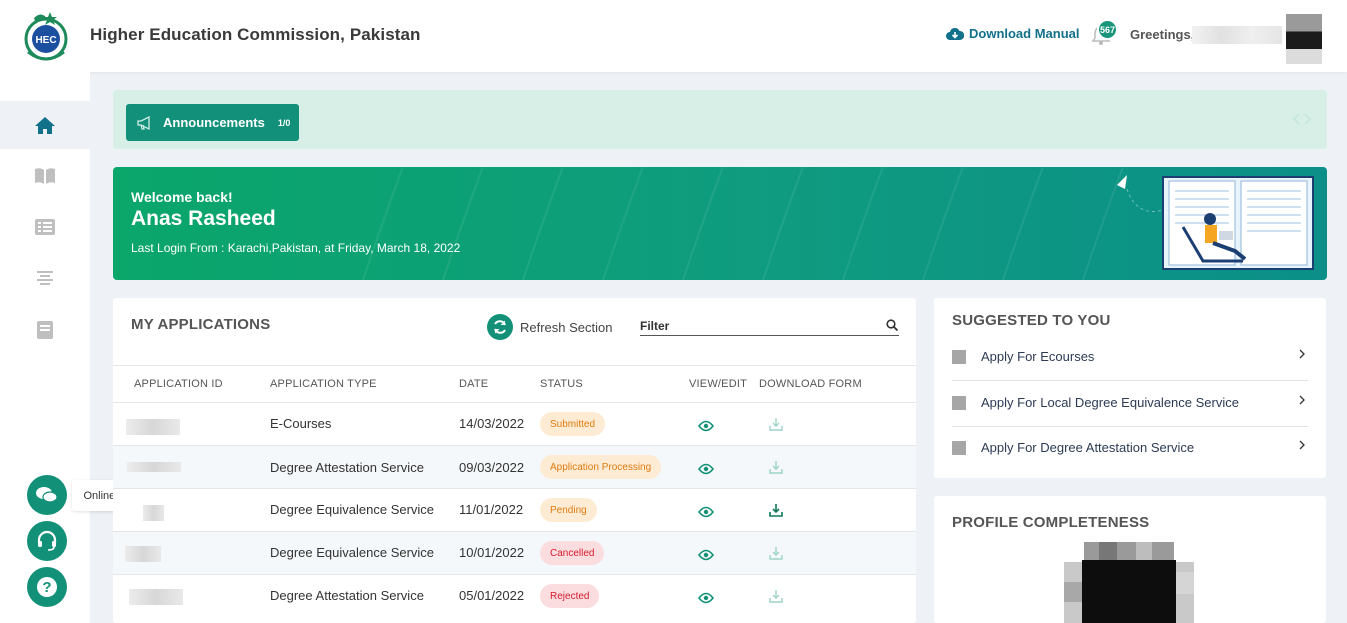  What do you see at coordinates (1038, 356) in the screenshot?
I see `suggestion-label: Apply For Ecourses` at bounding box center [1038, 356].